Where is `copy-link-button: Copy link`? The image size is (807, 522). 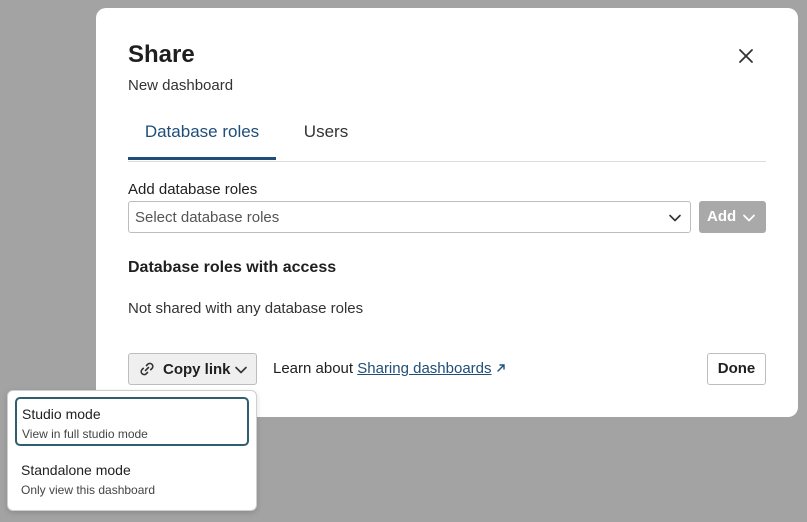
copy-link-button: Copy link is located at coordinates (192, 369).